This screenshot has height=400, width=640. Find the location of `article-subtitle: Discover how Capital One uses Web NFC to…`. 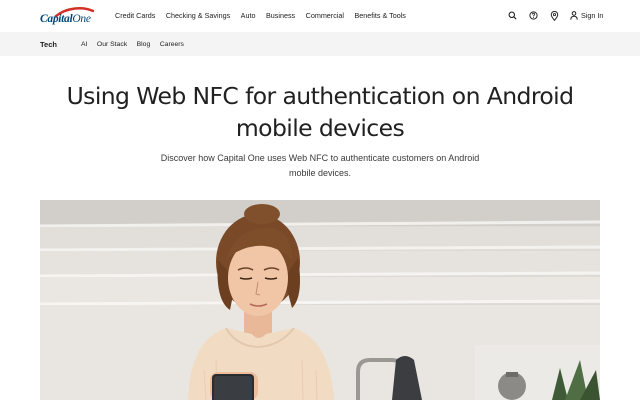

article-subtitle: Discover how Capital One uses Web NFC to… is located at coordinates (320, 165).